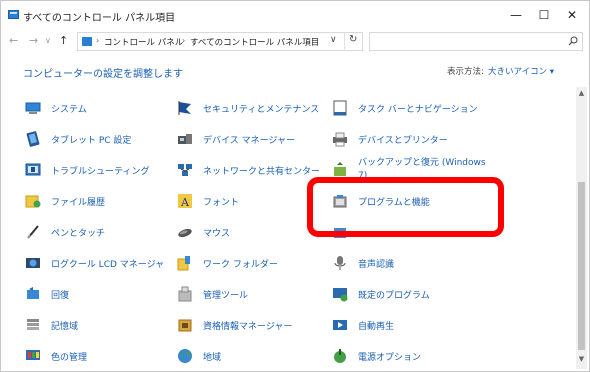 The image size is (590, 372). I want to click on default-programs-icon, so click(340, 295).